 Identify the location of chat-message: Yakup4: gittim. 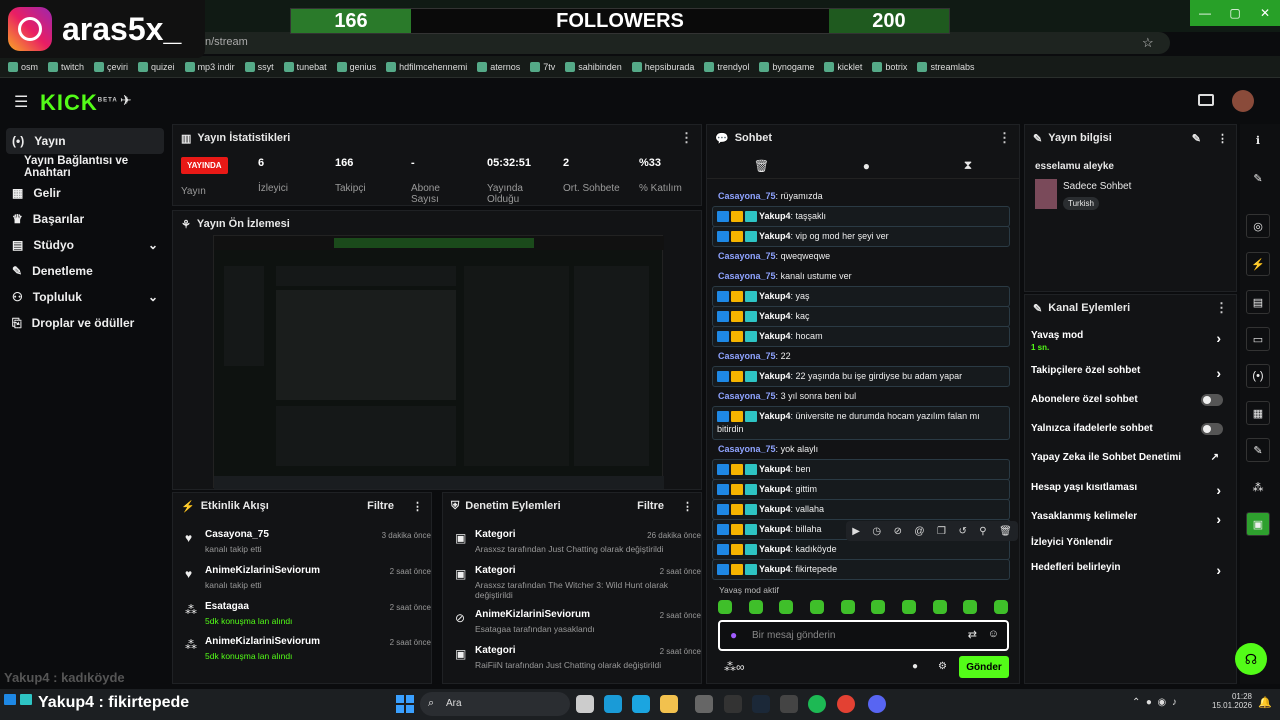
(861, 489).